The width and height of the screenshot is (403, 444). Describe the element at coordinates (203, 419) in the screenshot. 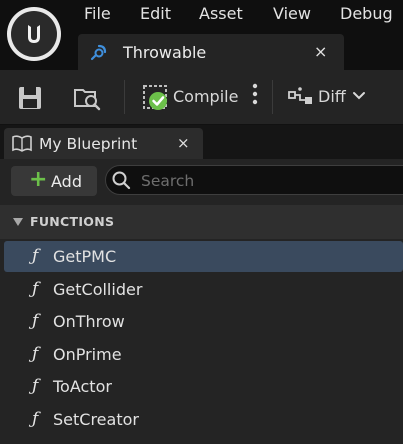

I see `function-item: ƒ SetCreator` at that location.